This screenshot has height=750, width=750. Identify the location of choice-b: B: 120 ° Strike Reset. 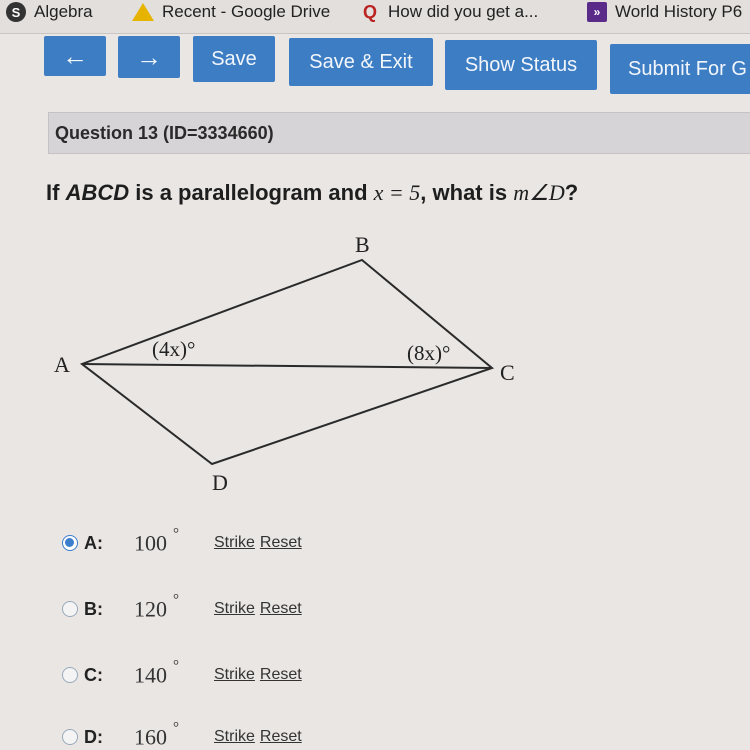
(184, 607).